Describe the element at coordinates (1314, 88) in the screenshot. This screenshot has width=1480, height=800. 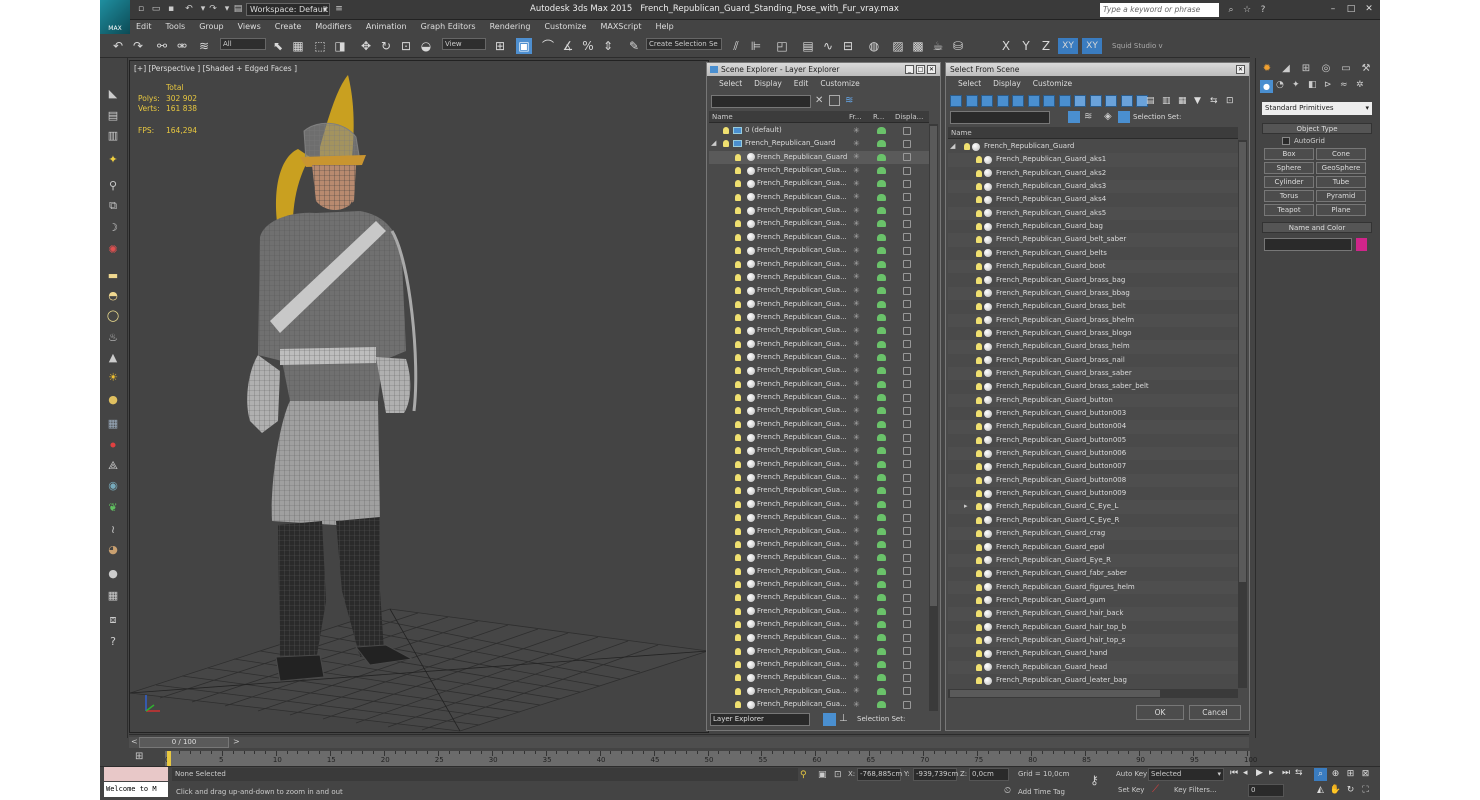
I see `cameras-icon: ◧` at that location.